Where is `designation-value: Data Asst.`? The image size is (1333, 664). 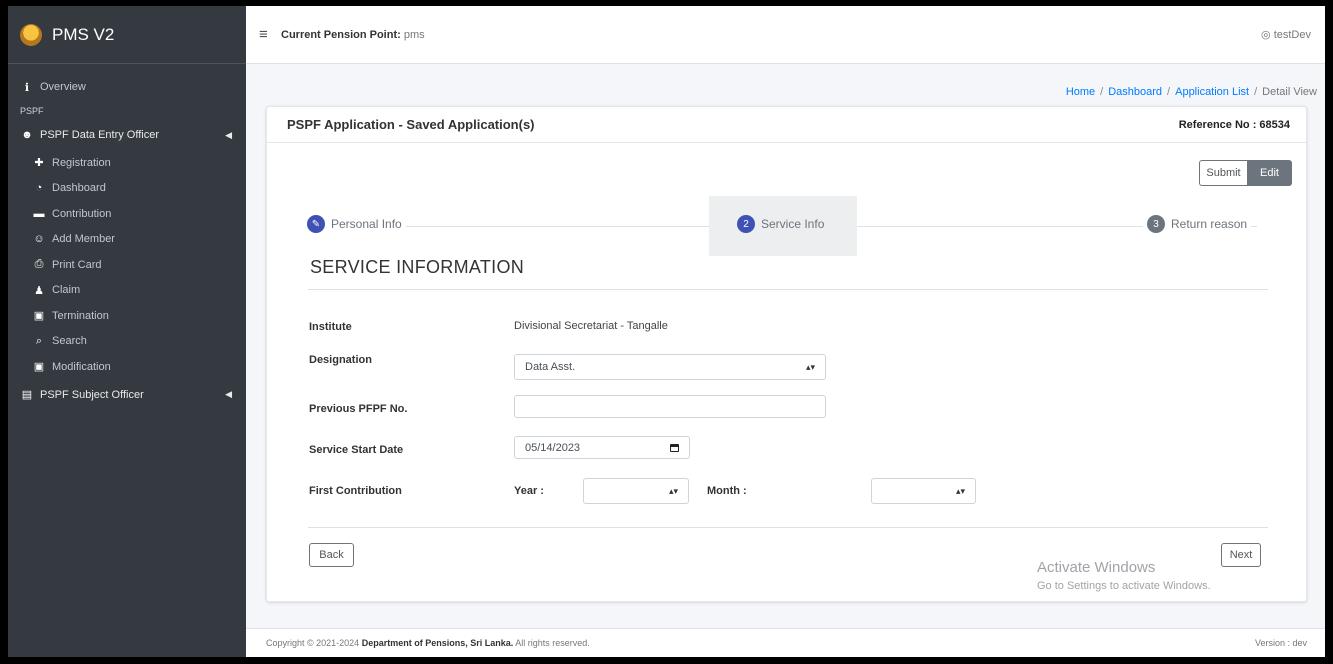
designation-value: Data Asst. is located at coordinates (550, 367).